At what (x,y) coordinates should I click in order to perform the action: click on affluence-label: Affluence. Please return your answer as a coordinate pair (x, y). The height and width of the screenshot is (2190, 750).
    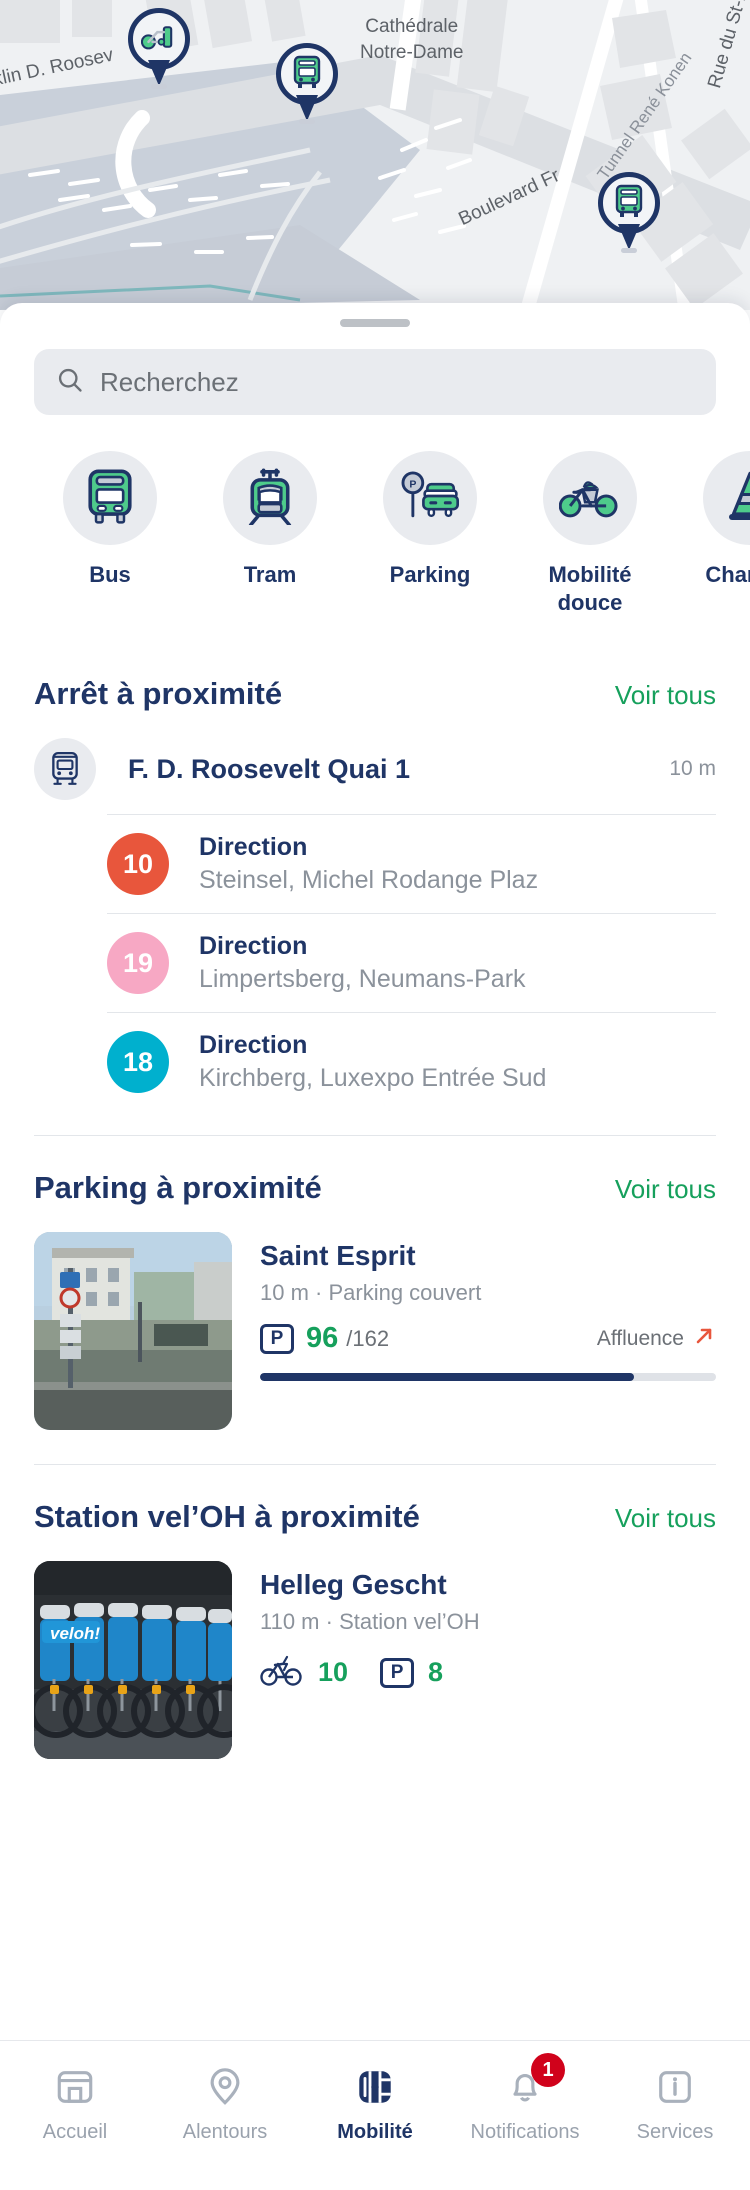
    Looking at the image, I should click on (640, 1338).